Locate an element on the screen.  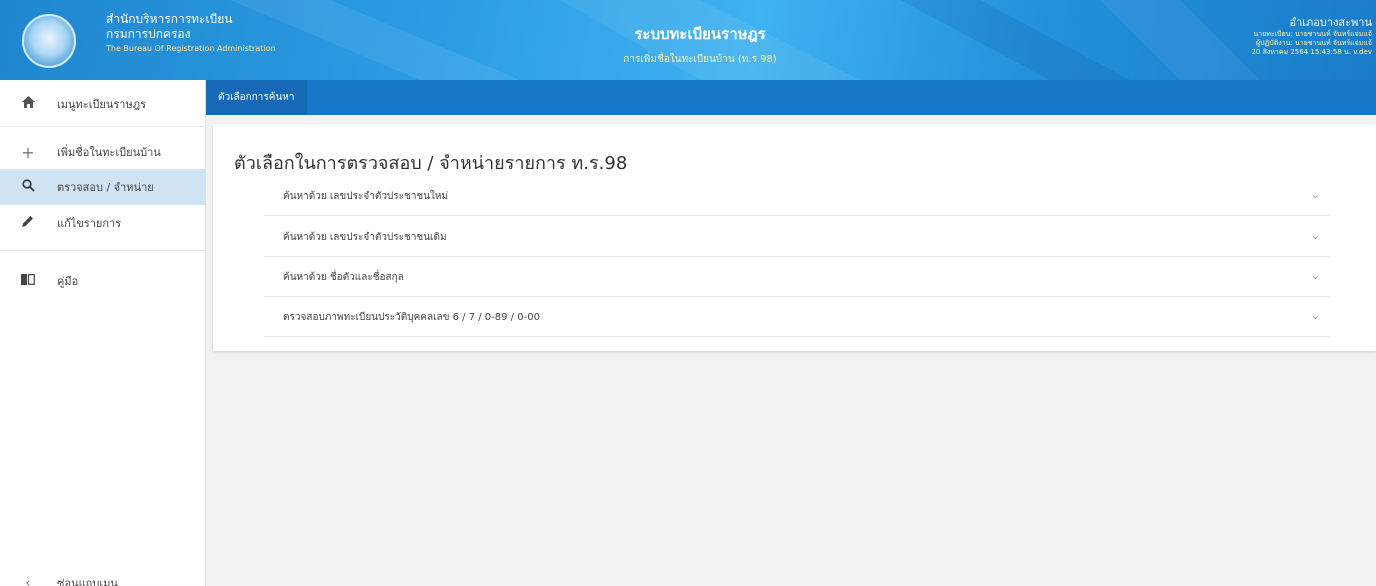
book-icon is located at coordinates (28, 281).